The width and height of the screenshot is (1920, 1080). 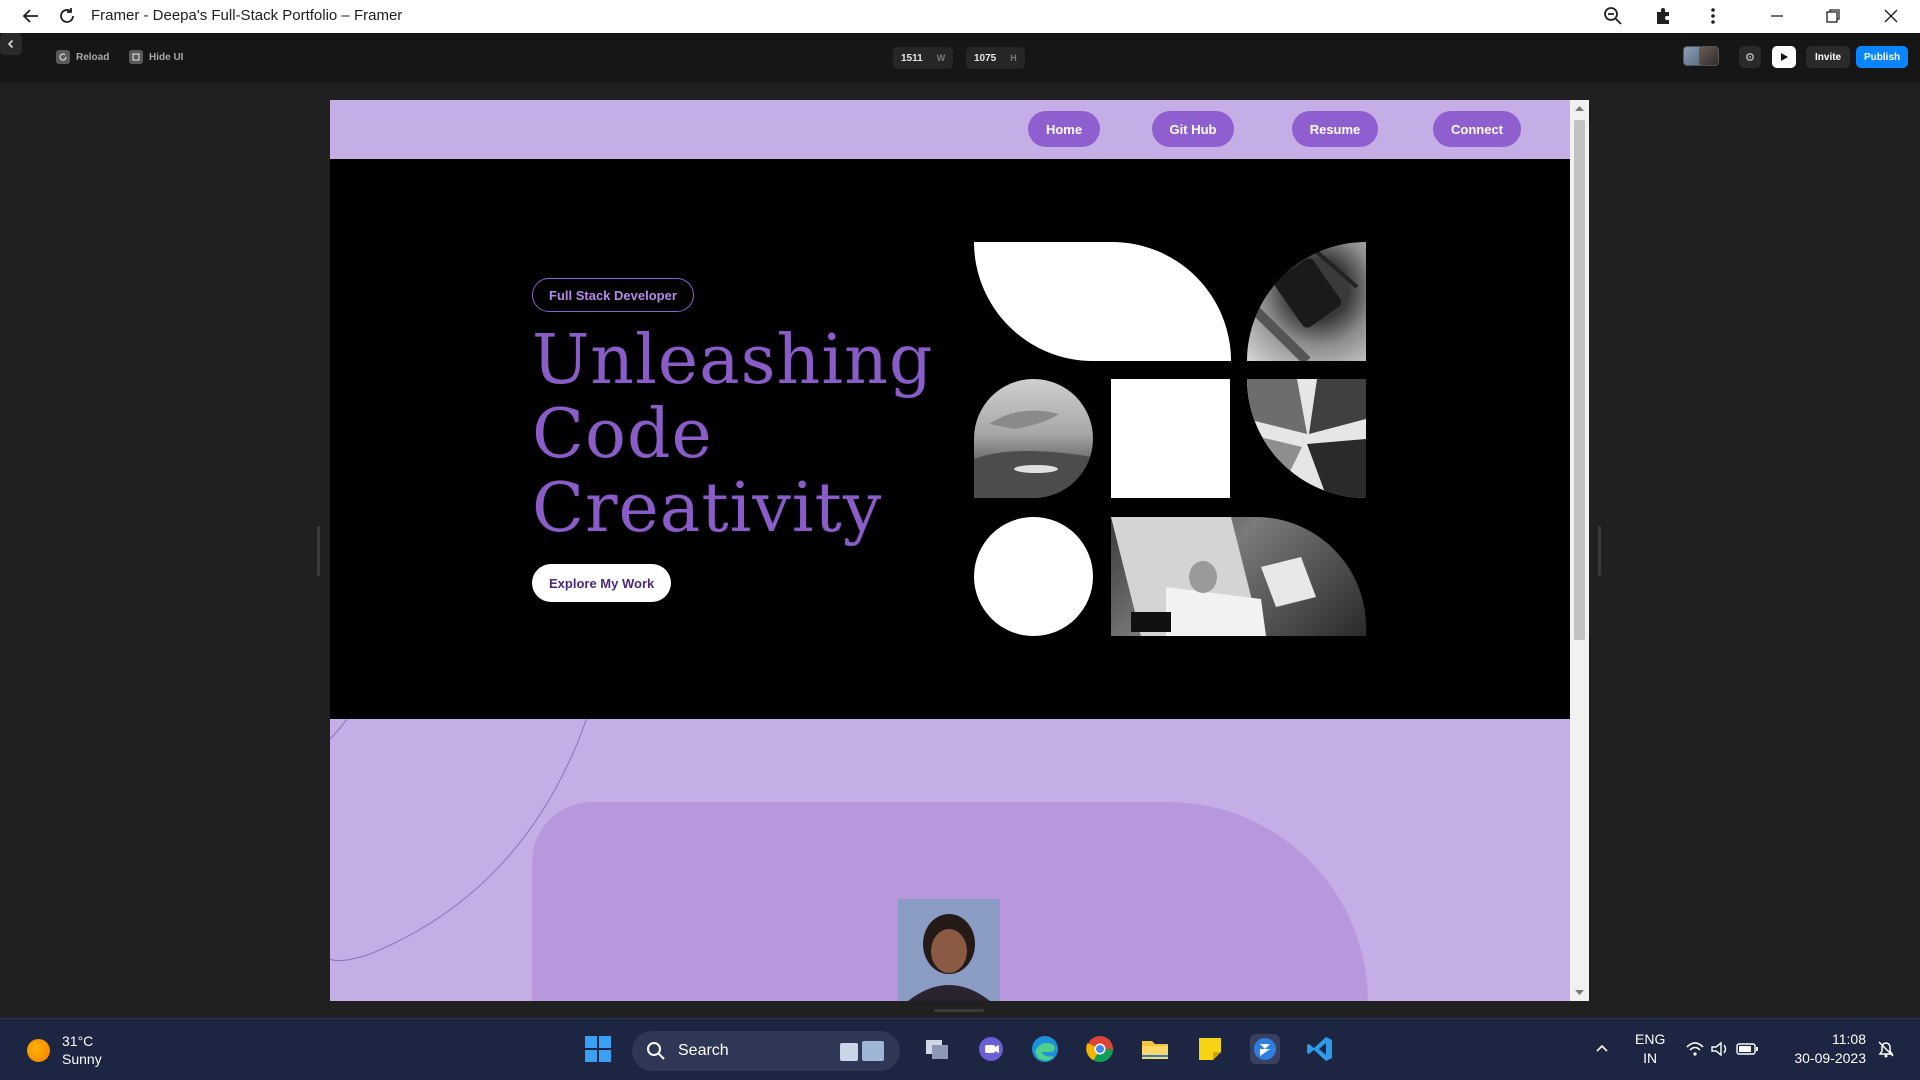 I want to click on language-secondary: IN, so click(x=1650, y=1058).